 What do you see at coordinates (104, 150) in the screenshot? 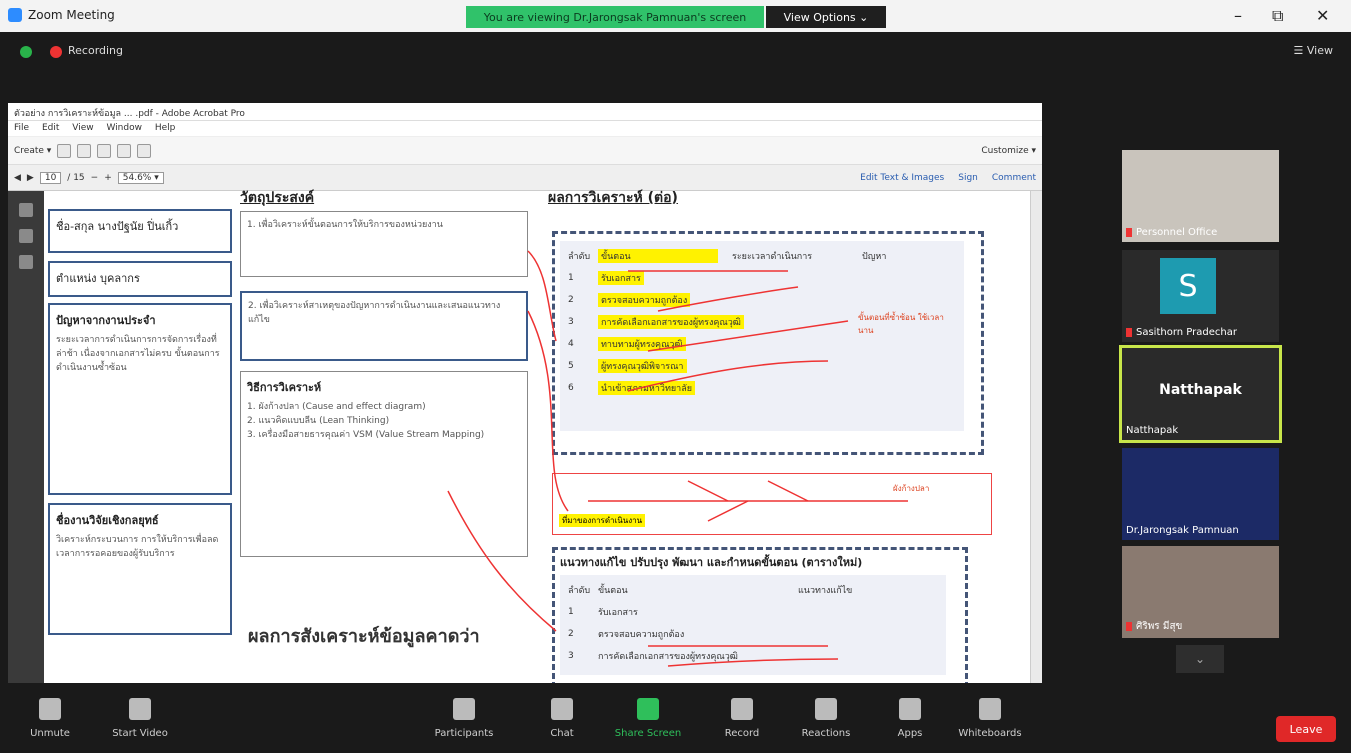
I see `print-icon` at bounding box center [104, 150].